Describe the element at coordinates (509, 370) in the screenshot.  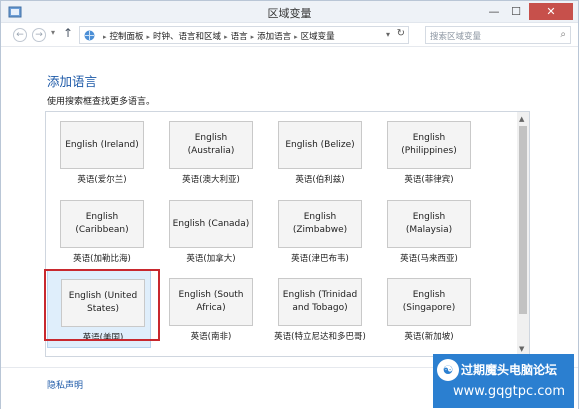
I see `watermark-text: 过期魔头电脑论坛` at that location.